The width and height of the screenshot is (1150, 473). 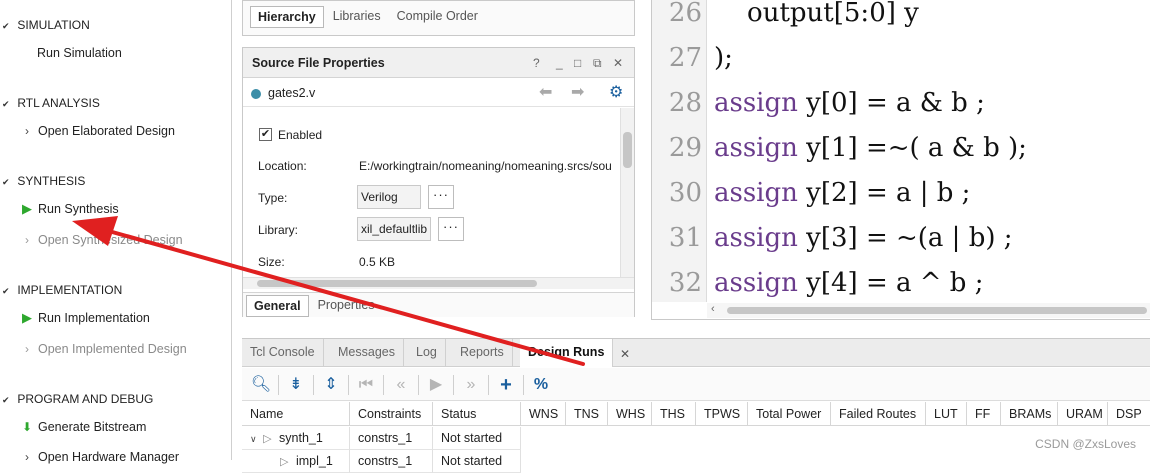 What do you see at coordinates (68, 209) in the screenshot?
I see `nav-run-synthesis: ▶ Run Synthesis` at bounding box center [68, 209].